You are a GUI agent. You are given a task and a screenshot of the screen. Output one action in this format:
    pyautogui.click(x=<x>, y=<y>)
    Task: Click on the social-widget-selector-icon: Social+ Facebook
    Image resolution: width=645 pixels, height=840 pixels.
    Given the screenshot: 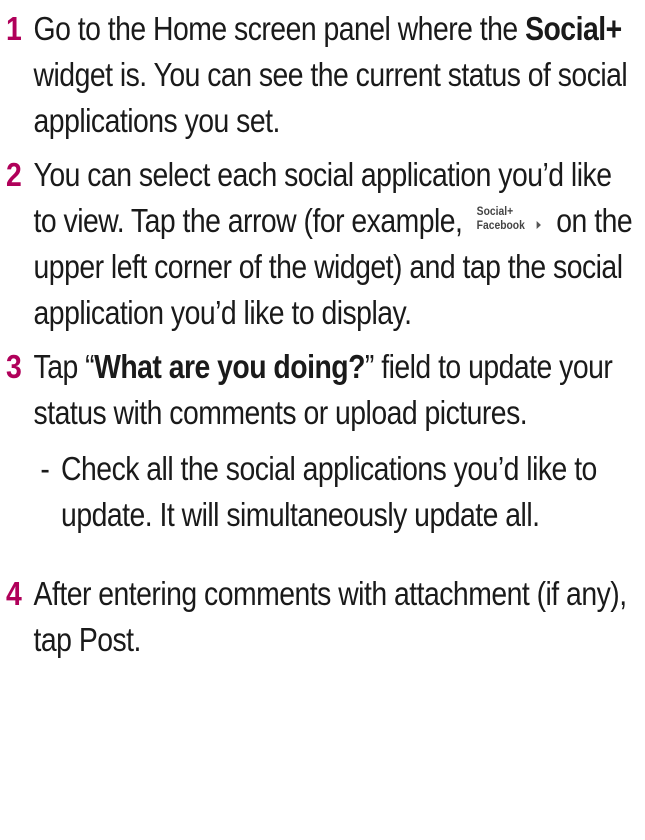 What is the action you would take?
    pyautogui.click(x=509, y=219)
    